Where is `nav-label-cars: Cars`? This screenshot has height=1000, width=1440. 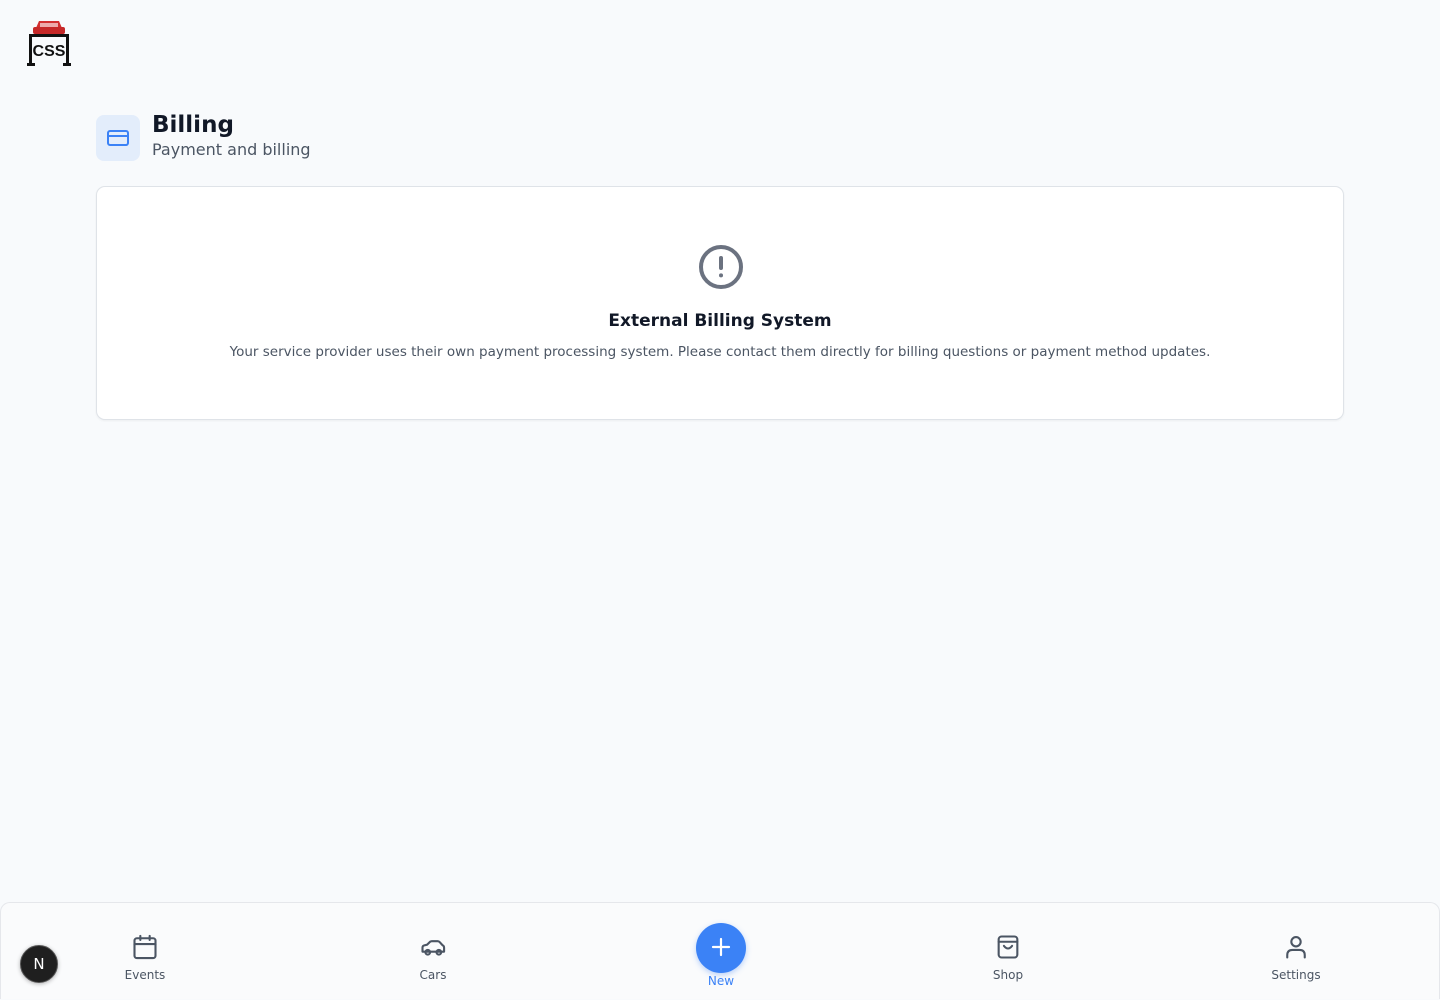 nav-label-cars: Cars is located at coordinates (433, 975).